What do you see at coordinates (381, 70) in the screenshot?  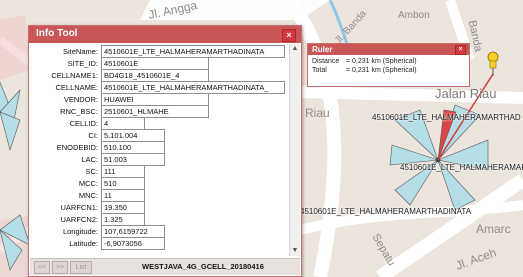 I see `ruler-total-value: = 0,231 km (Spherical)` at bounding box center [381, 70].